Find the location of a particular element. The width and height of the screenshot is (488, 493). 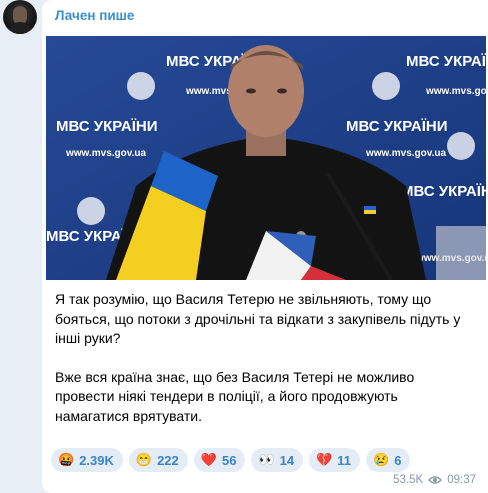

red-heart-icon: ❤️ is located at coordinates (208, 459).